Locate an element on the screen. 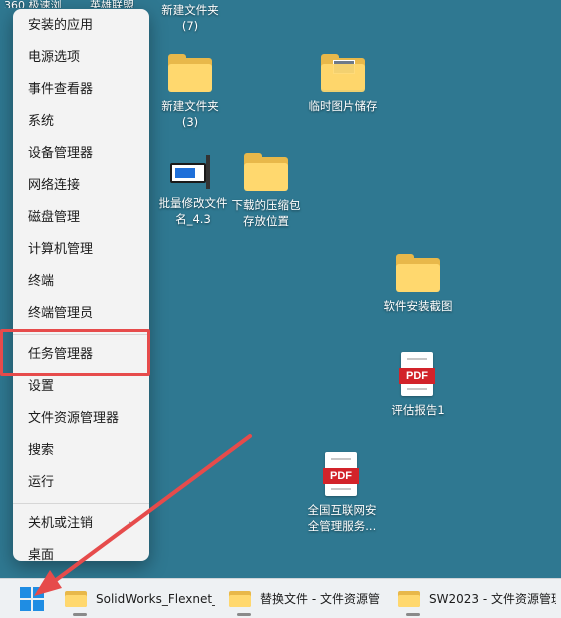 The width and height of the screenshot is (561, 618). desktop-icon-label-peek: 360 极速浏 is located at coordinates (33, 4).